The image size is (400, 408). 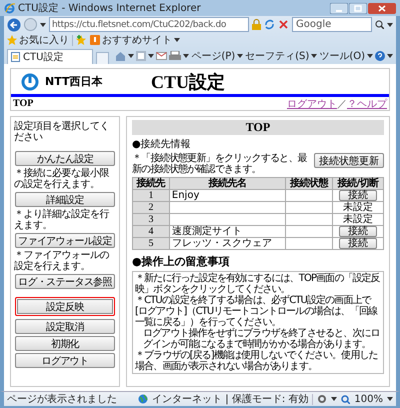 What do you see at coordinates (258, 284) in the screenshot?
I see `notice-text: ＊新たに行った設定を有効にするには、TOP画面の「設定反映」ボタンをクリックしてください。` at bounding box center [258, 284].